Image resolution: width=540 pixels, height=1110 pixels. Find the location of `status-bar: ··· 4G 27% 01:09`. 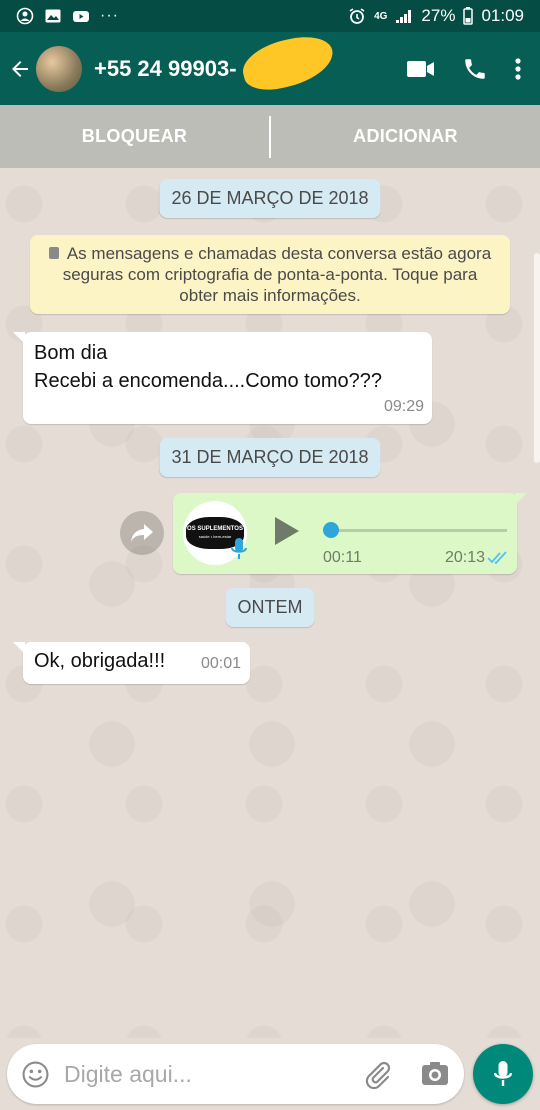

status-bar: ··· 4G 27% 01:09 is located at coordinates (270, 16).